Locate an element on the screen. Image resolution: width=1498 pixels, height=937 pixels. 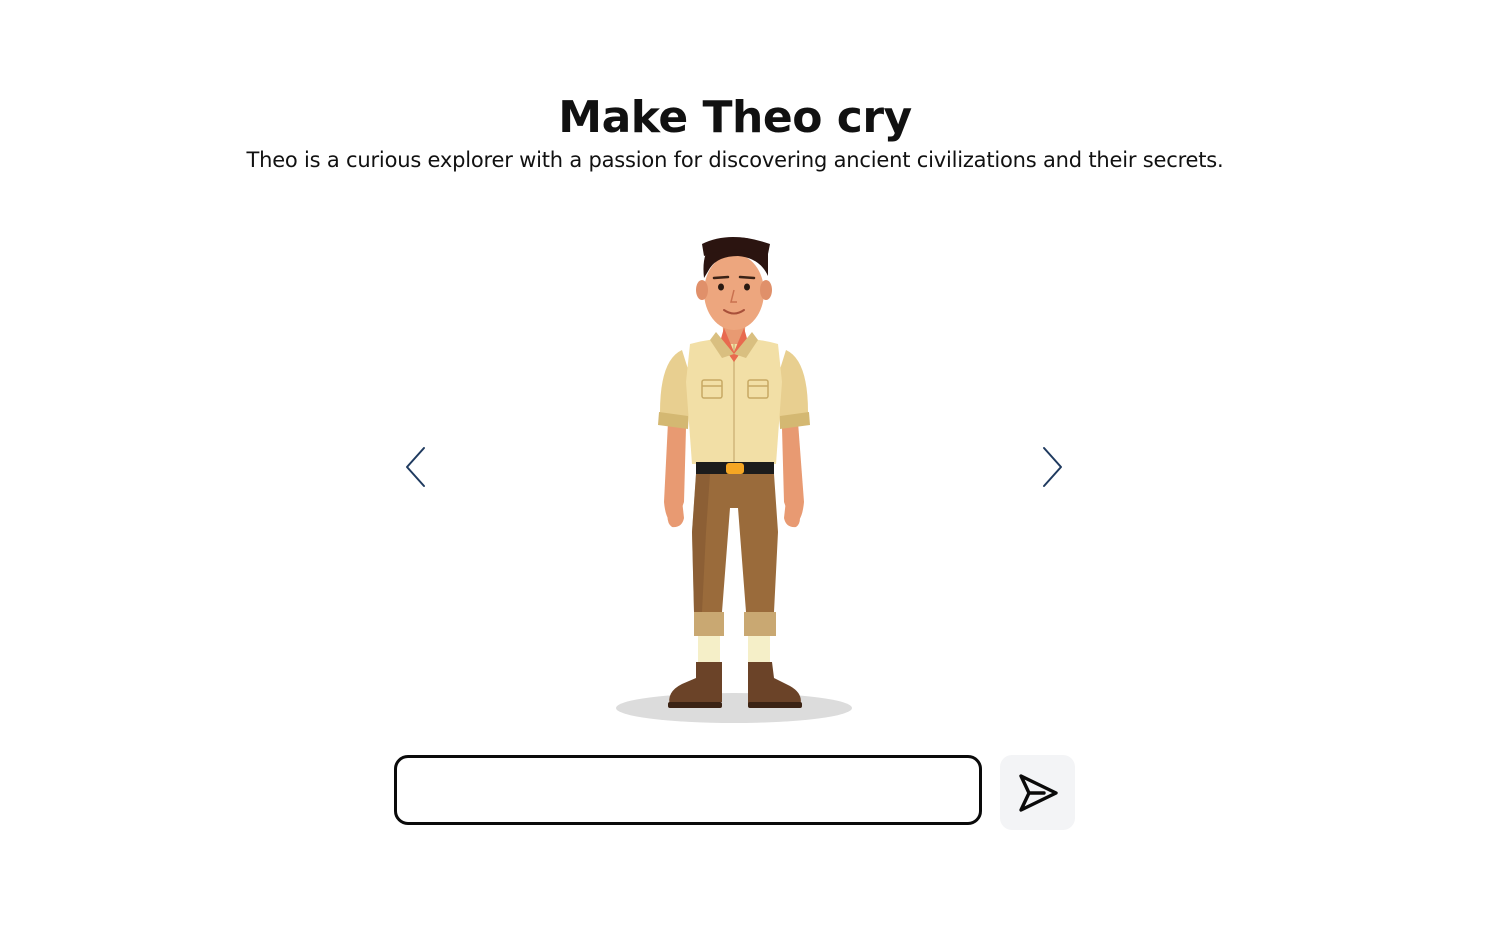
ground-shadow is located at coordinates (734, 708).